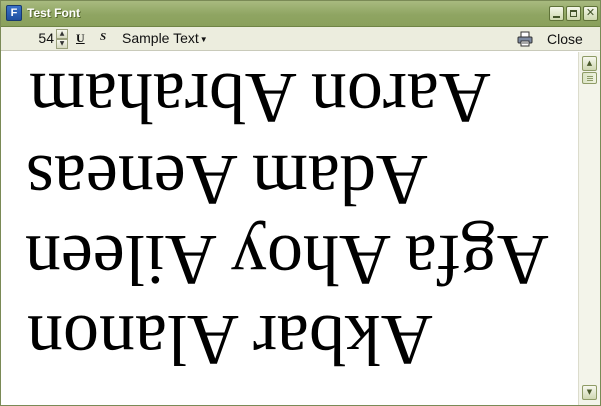  What do you see at coordinates (160, 38) in the screenshot?
I see `sample-text-label: Sample Text` at bounding box center [160, 38].